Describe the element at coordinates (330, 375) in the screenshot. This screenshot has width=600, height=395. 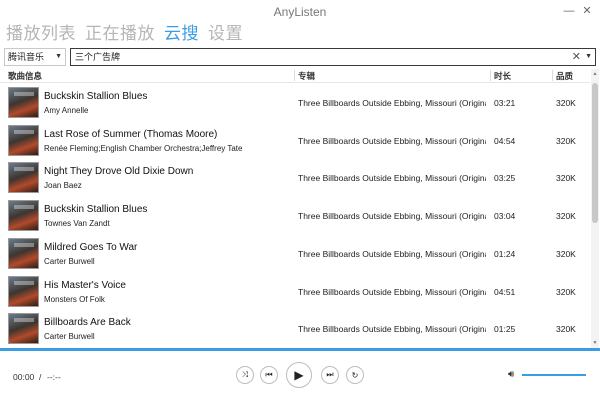
I see `next-icon: ⏭` at that location.